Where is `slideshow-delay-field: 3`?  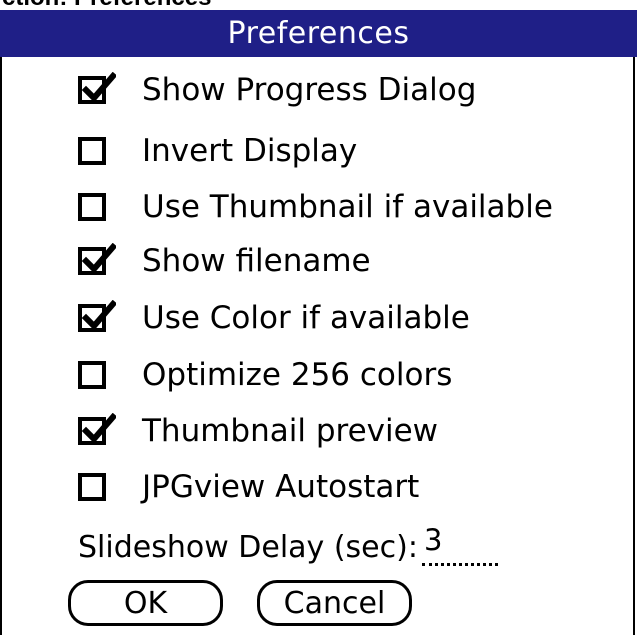 slideshow-delay-field: 3 is located at coordinates (459, 544).